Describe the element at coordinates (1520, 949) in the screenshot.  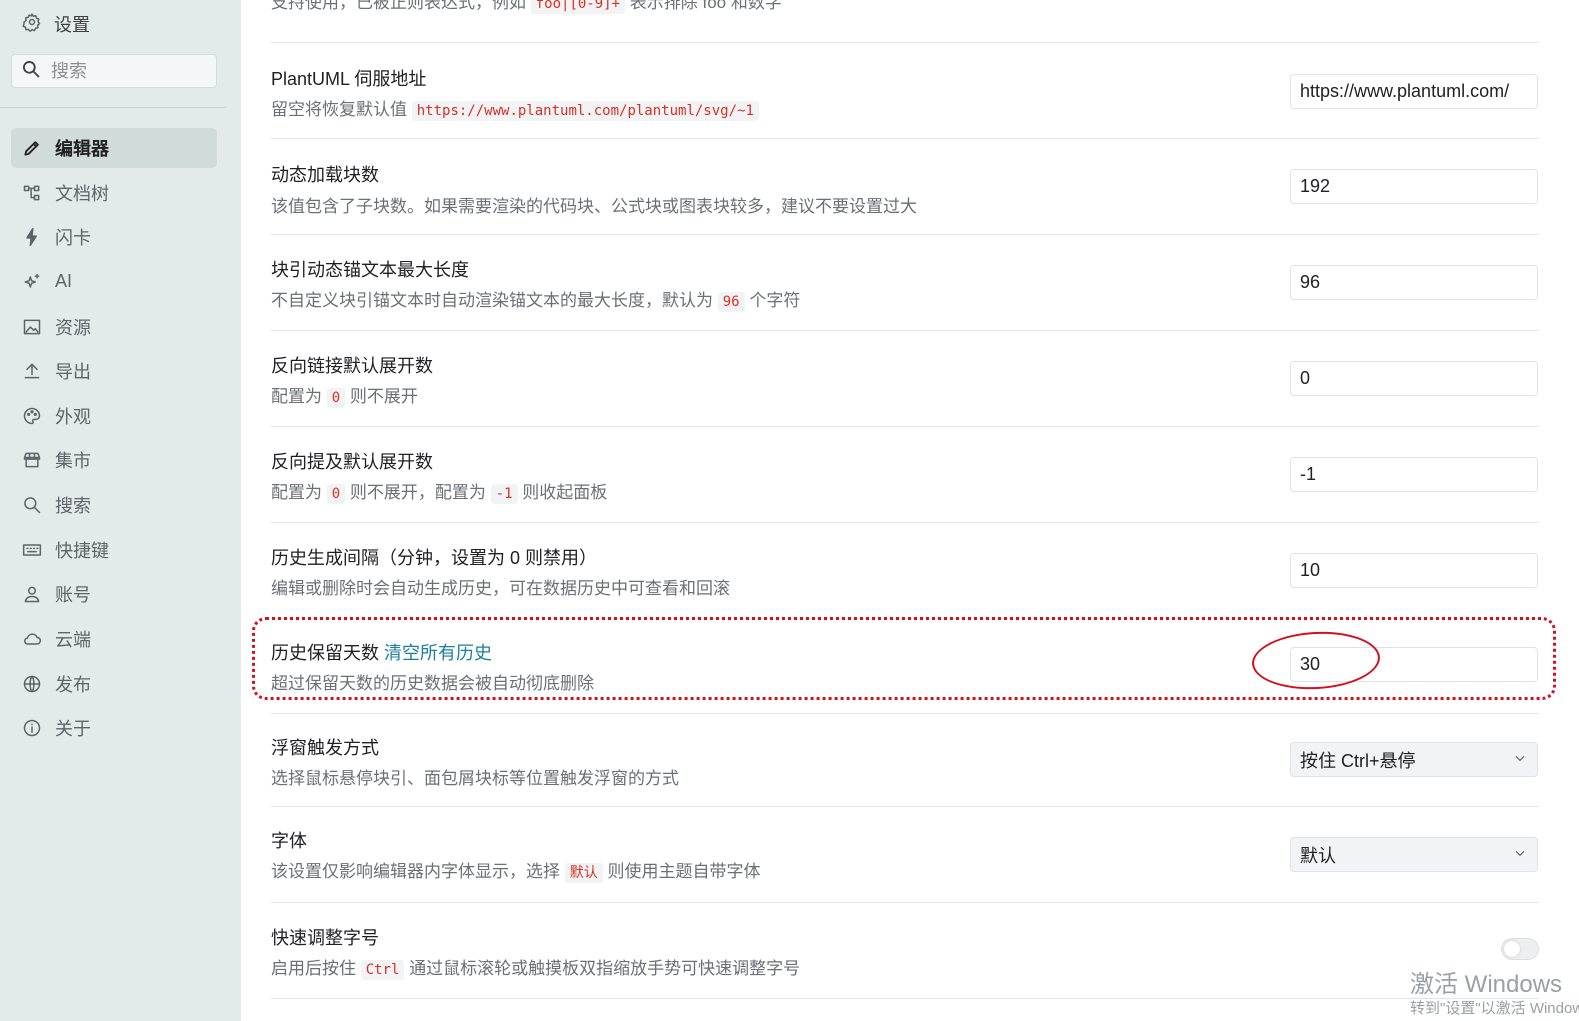
I see `quick-font-size-toggle` at that location.